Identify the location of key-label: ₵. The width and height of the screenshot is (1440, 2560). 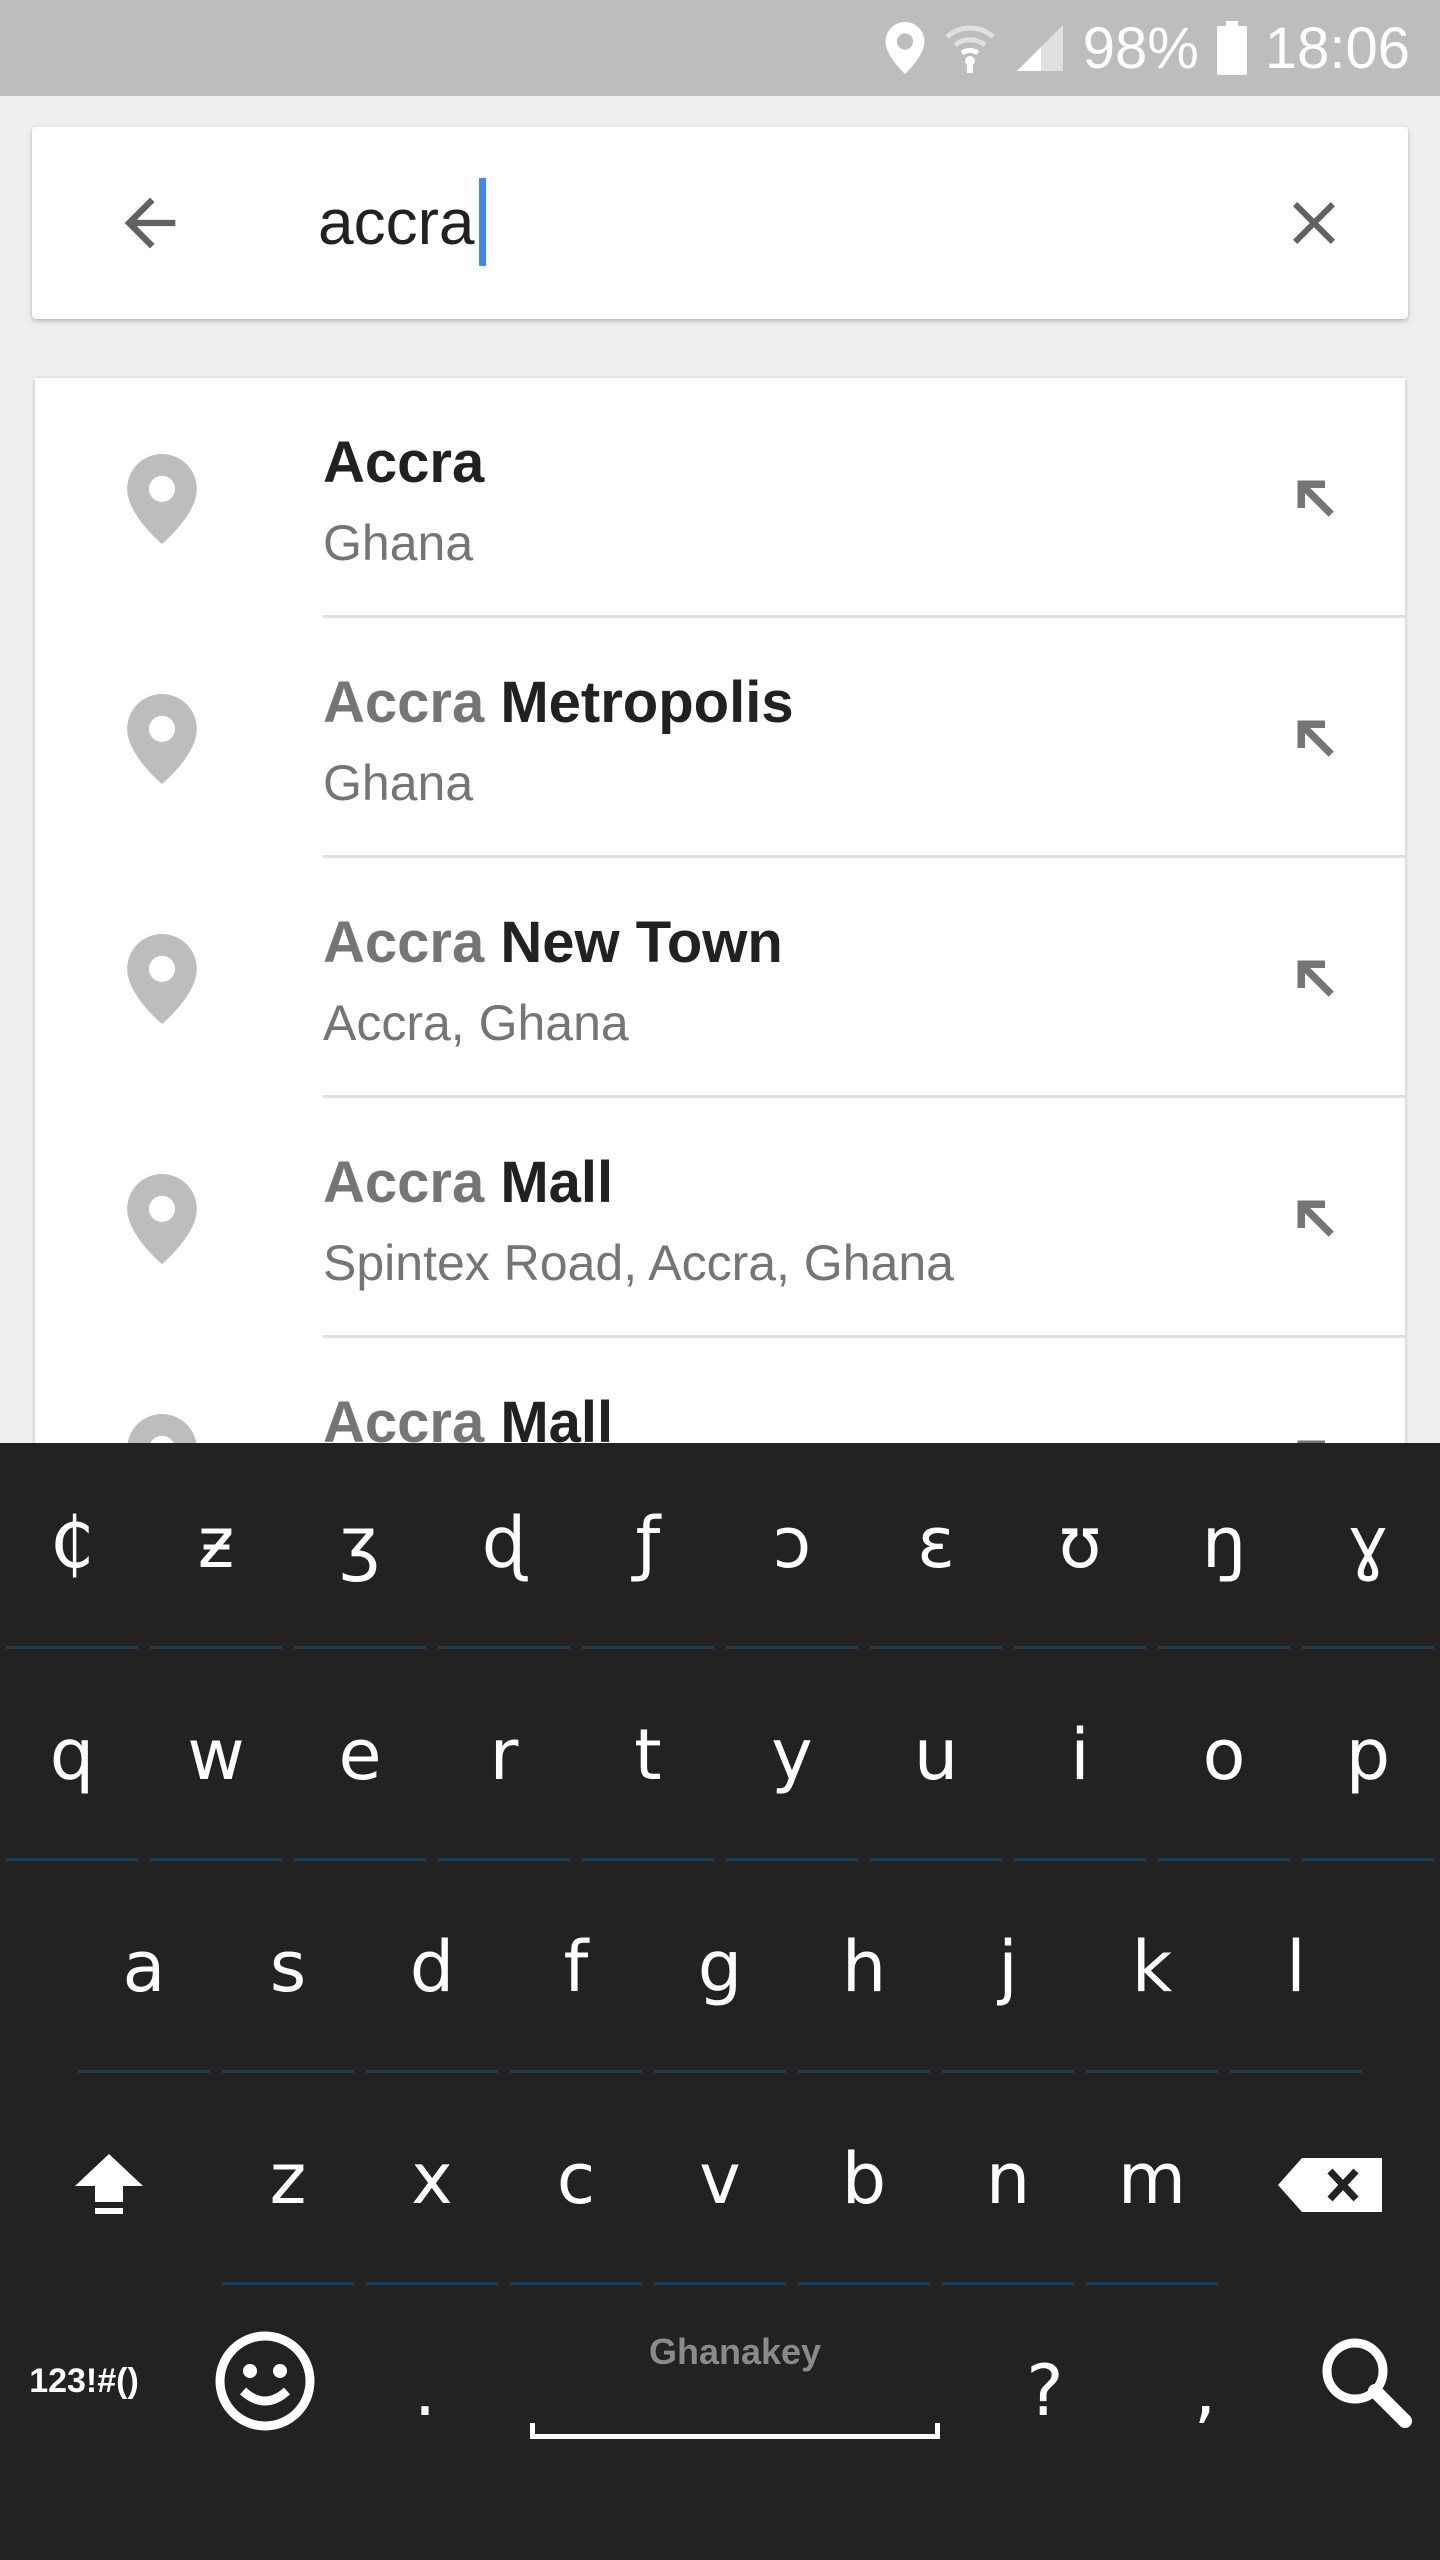
(72, 1543).